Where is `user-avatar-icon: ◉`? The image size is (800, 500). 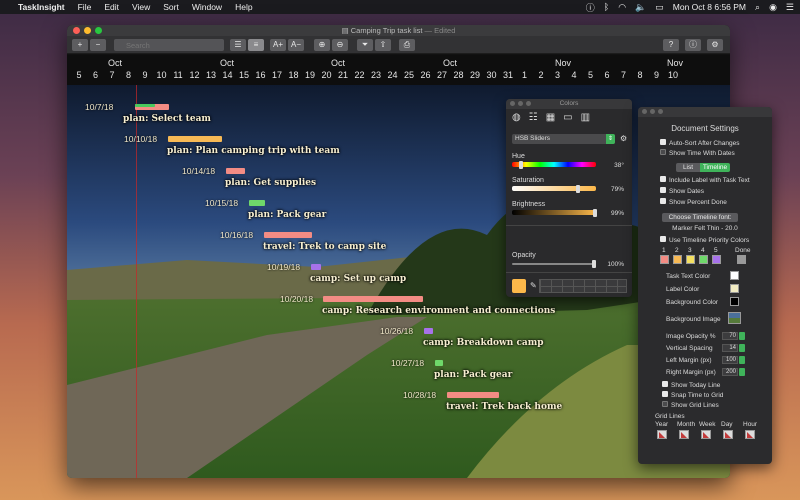 user-avatar-icon: ◉ is located at coordinates (773, 7).